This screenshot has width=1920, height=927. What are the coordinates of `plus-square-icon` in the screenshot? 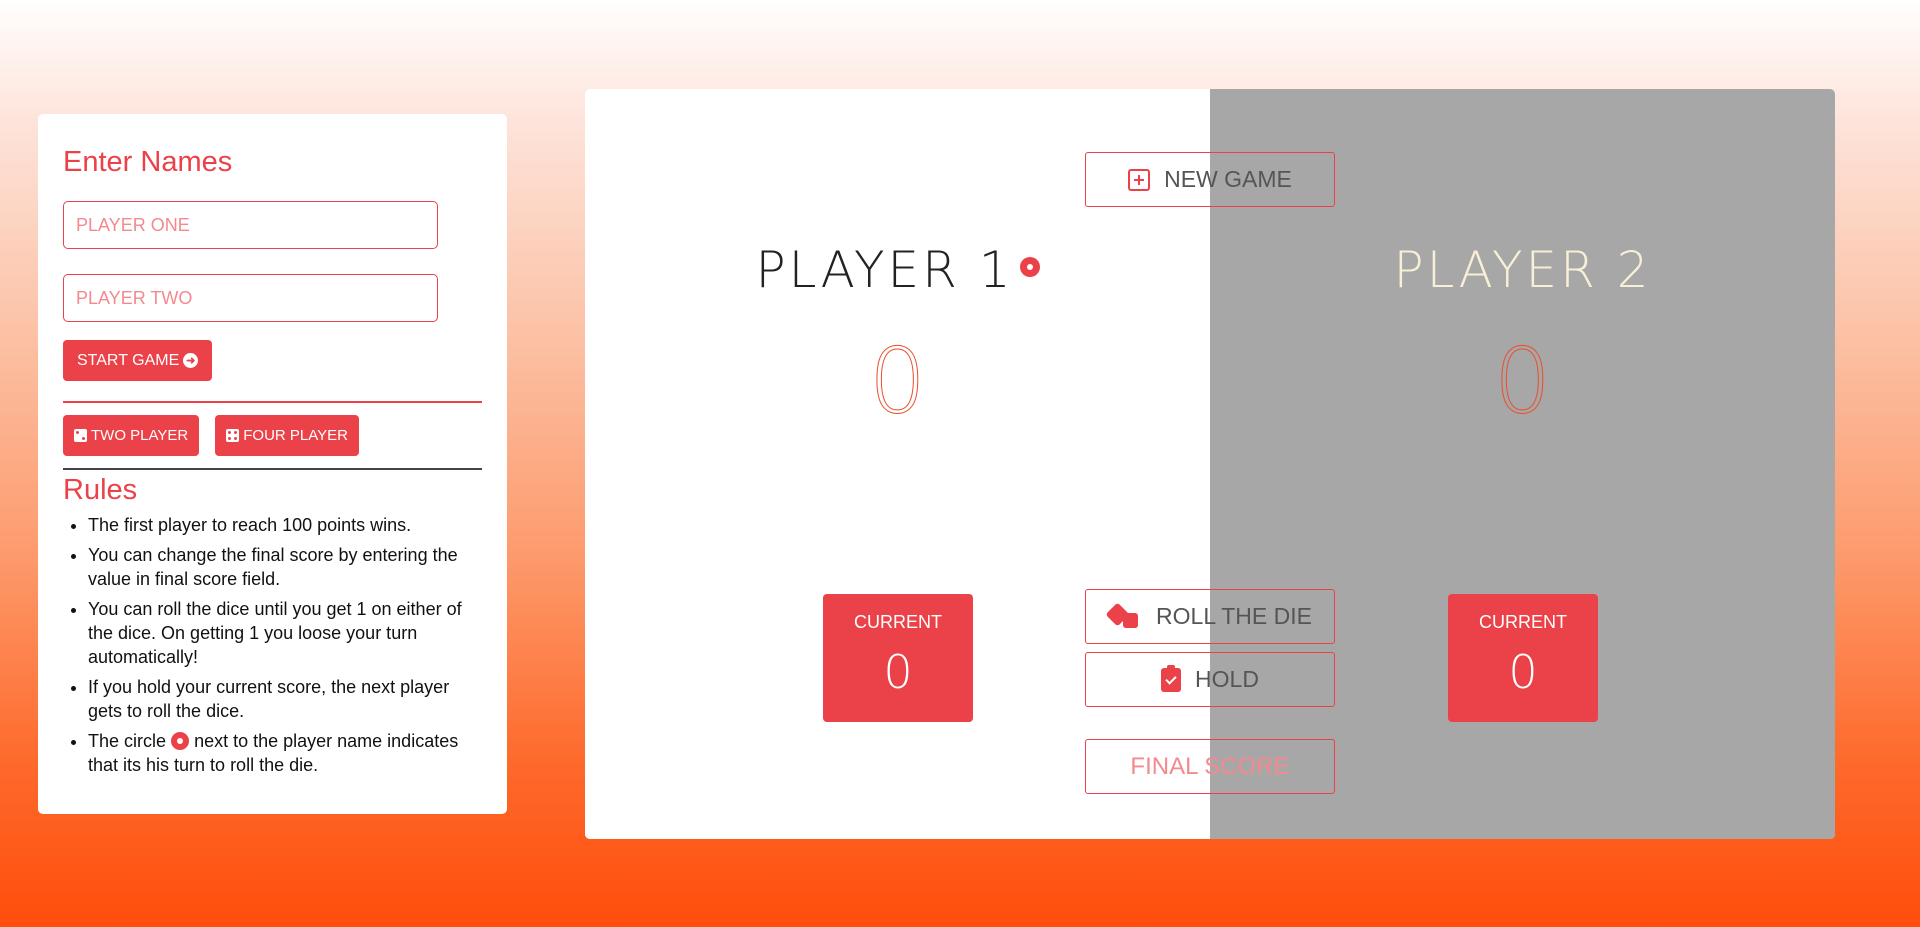 It's located at (1139, 179).